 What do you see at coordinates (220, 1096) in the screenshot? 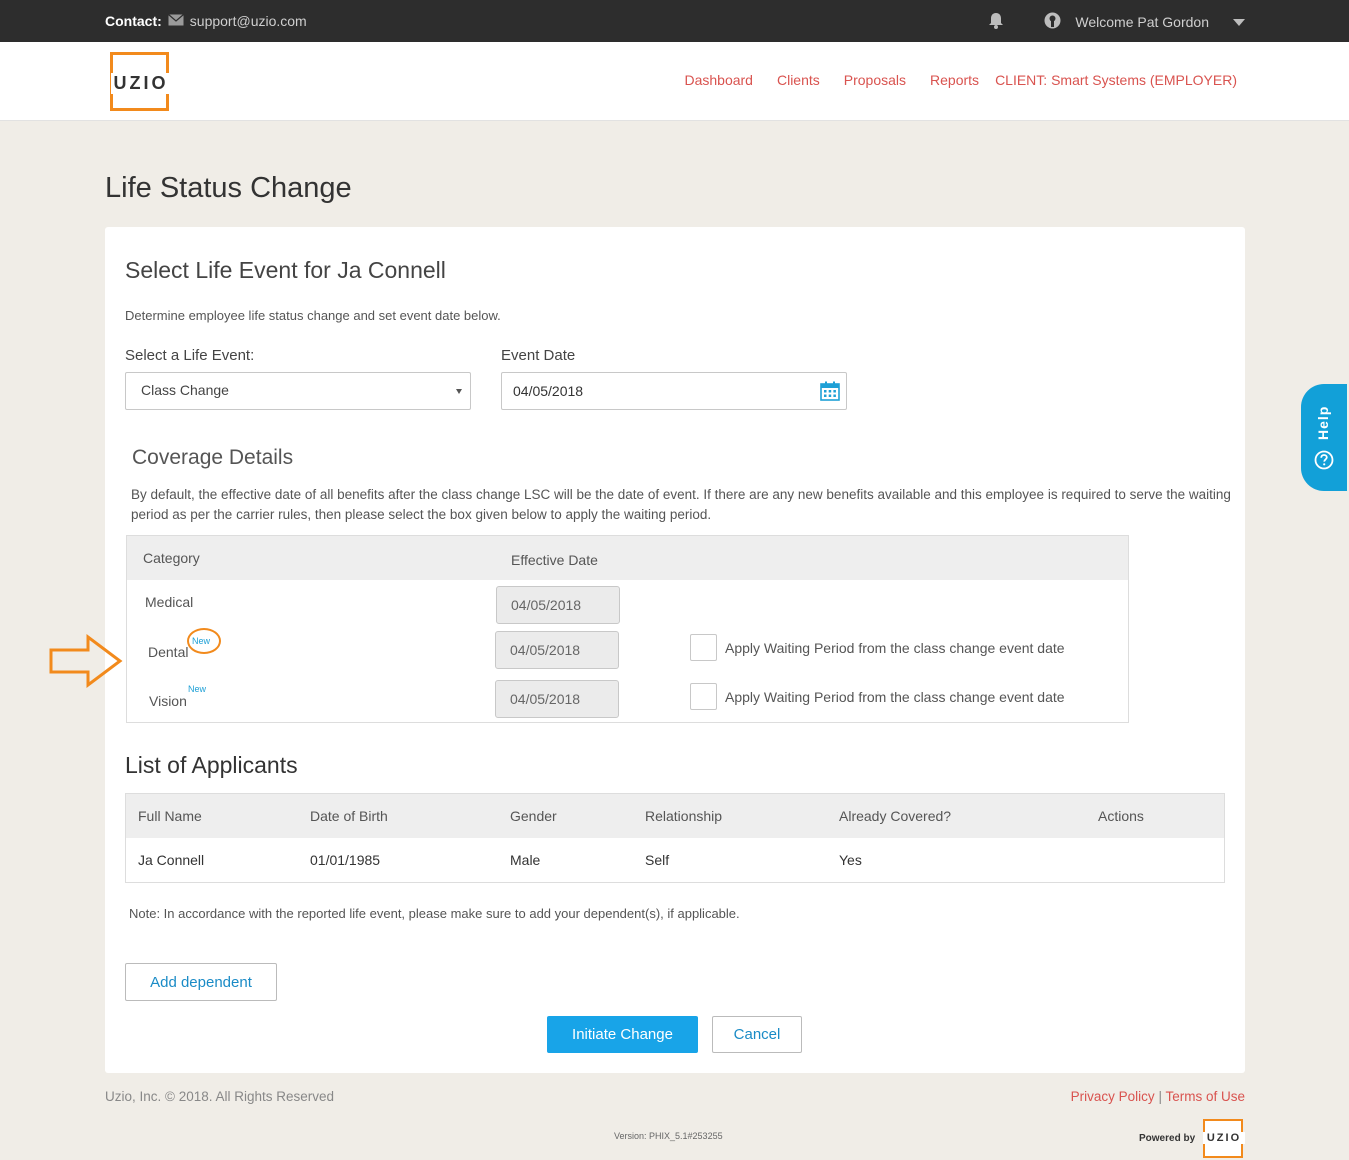
I see `copyright: Uzio, Inc. © 2018. All Rights Reserved` at bounding box center [220, 1096].